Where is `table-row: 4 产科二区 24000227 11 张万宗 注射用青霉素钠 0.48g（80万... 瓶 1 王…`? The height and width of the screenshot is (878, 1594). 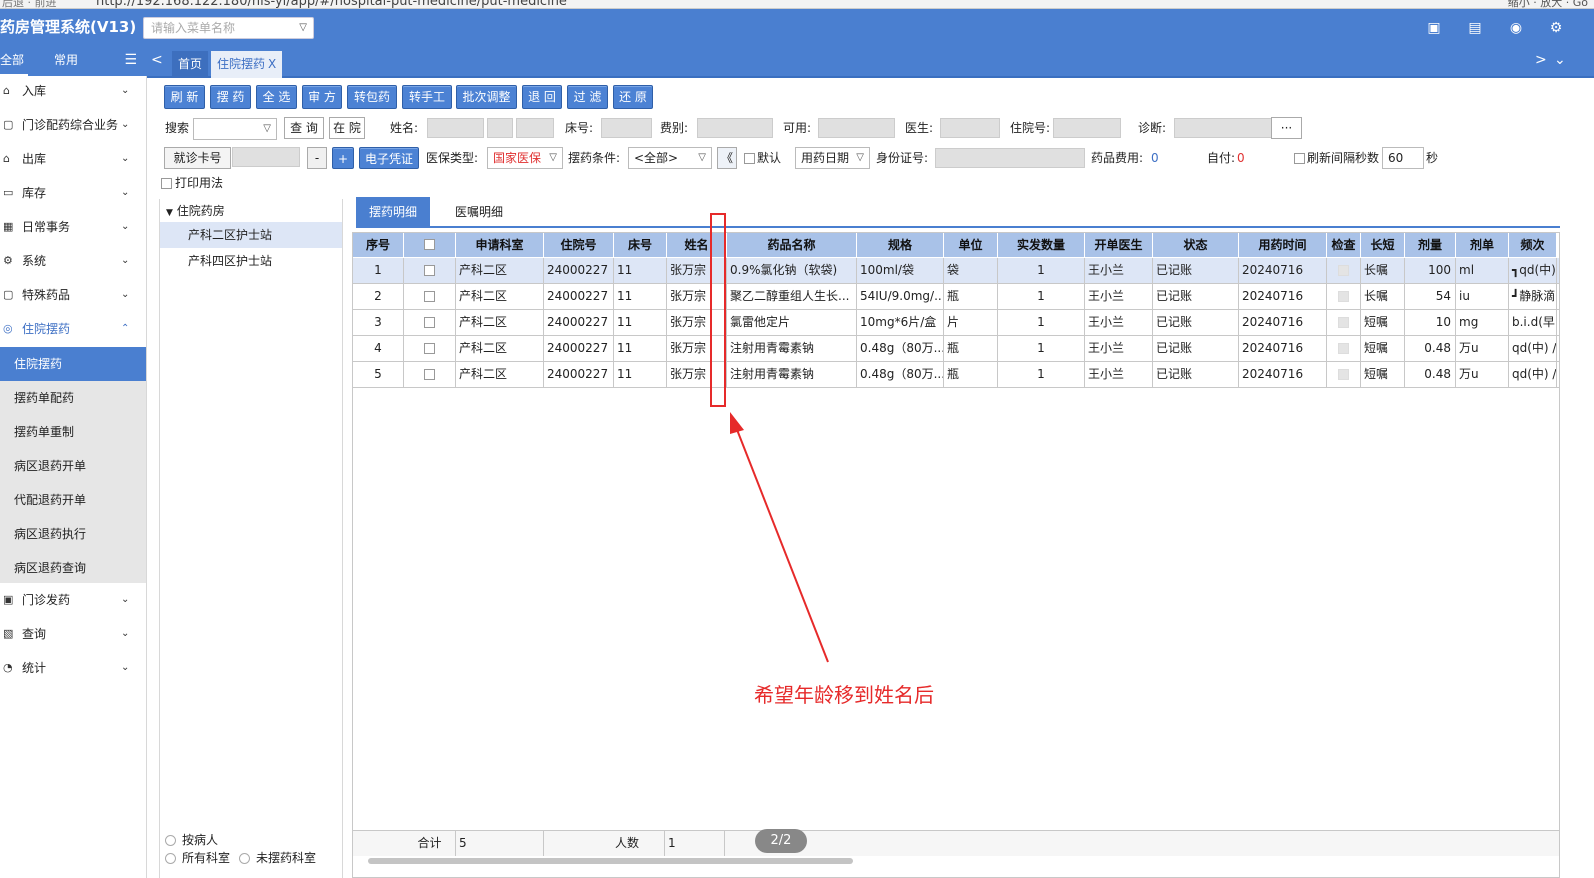
table-row: 4 产科二区 24000227 11 张万宗 注射用青霉素钠 0.48g（80万... 瓶 1 王… is located at coordinates (956, 349).